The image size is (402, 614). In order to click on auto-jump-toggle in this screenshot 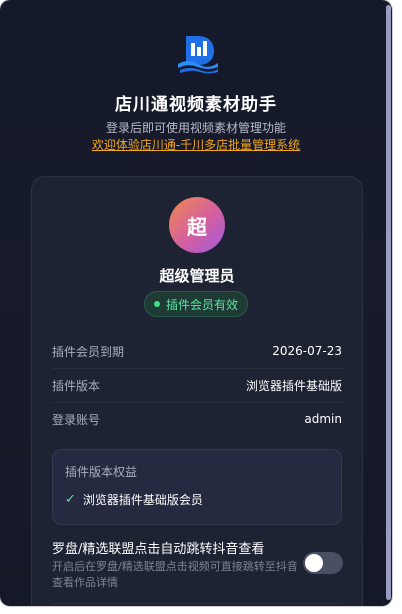, I will do `click(323, 563)`.